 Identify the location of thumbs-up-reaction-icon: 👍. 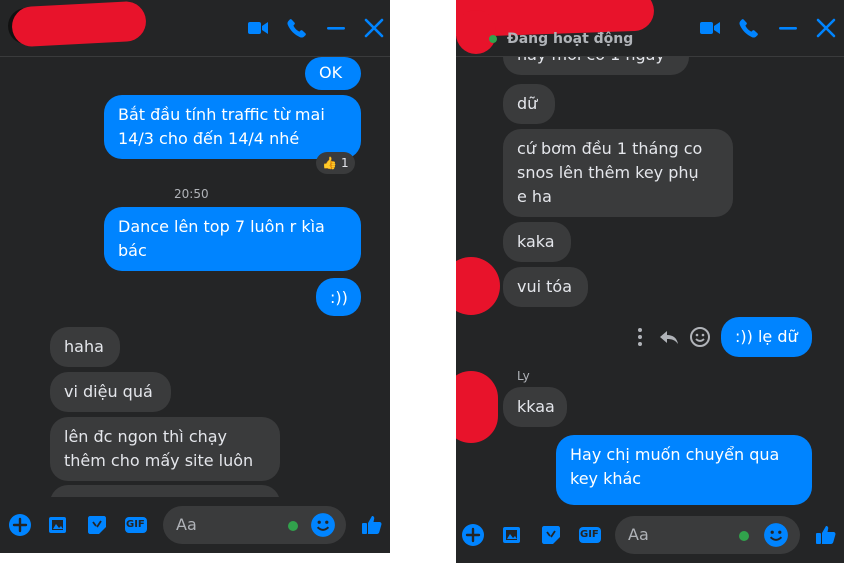
(329, 163).